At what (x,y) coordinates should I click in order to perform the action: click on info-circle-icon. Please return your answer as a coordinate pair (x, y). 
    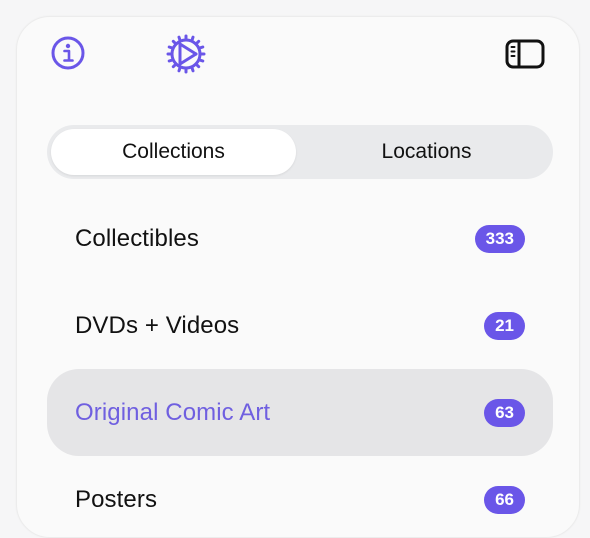
    Looking at the image, I should click on (68, 53).